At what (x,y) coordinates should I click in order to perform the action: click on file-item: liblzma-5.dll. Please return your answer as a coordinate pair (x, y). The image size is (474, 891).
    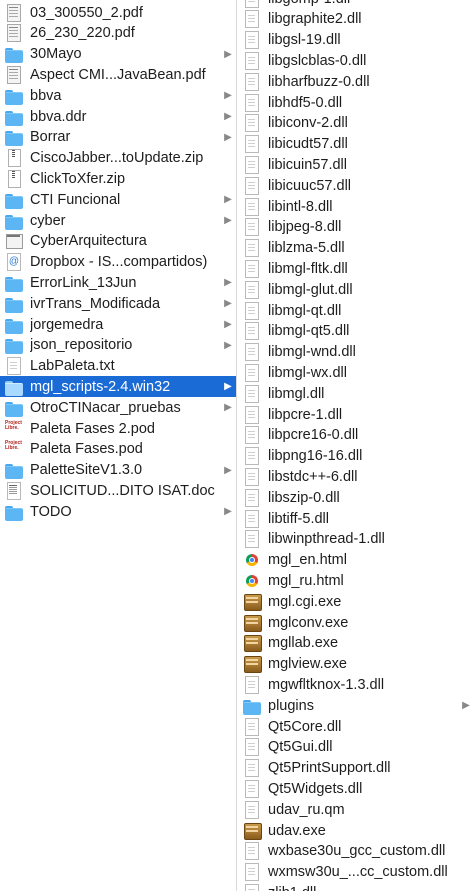
    Looking at the image, I should click on (355, 248).